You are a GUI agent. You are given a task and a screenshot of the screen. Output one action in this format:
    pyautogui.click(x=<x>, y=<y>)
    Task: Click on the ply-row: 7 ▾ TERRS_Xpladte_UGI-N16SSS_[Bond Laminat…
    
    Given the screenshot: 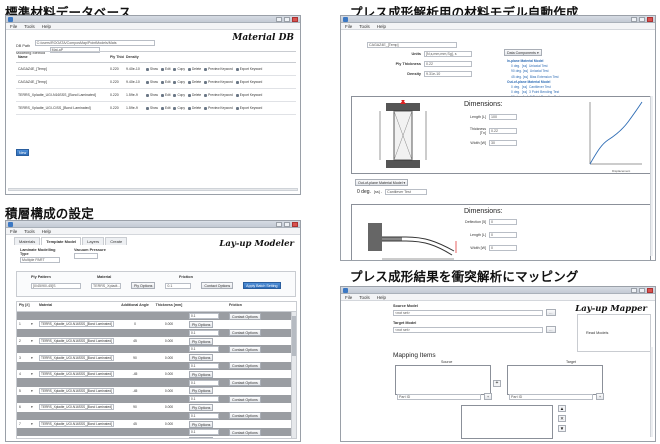 What is the action you would take?
    pyautogui.click(x=156, y=424)
    